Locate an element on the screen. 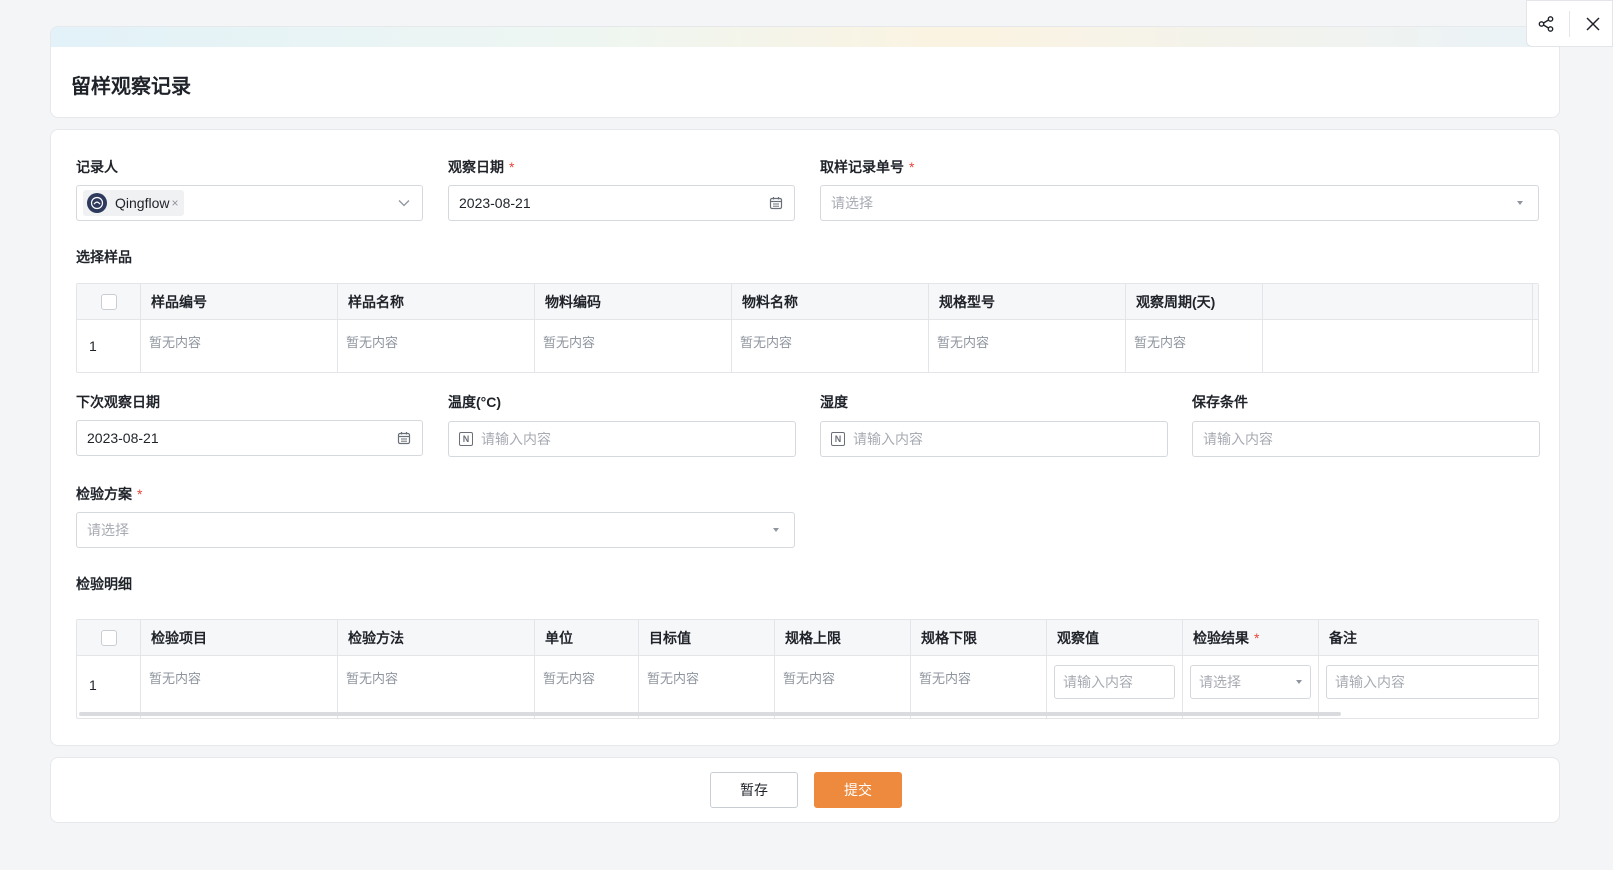 The height and width of the screenshot is (870, 1613). share-icon is located at coordinates (1546, 24).